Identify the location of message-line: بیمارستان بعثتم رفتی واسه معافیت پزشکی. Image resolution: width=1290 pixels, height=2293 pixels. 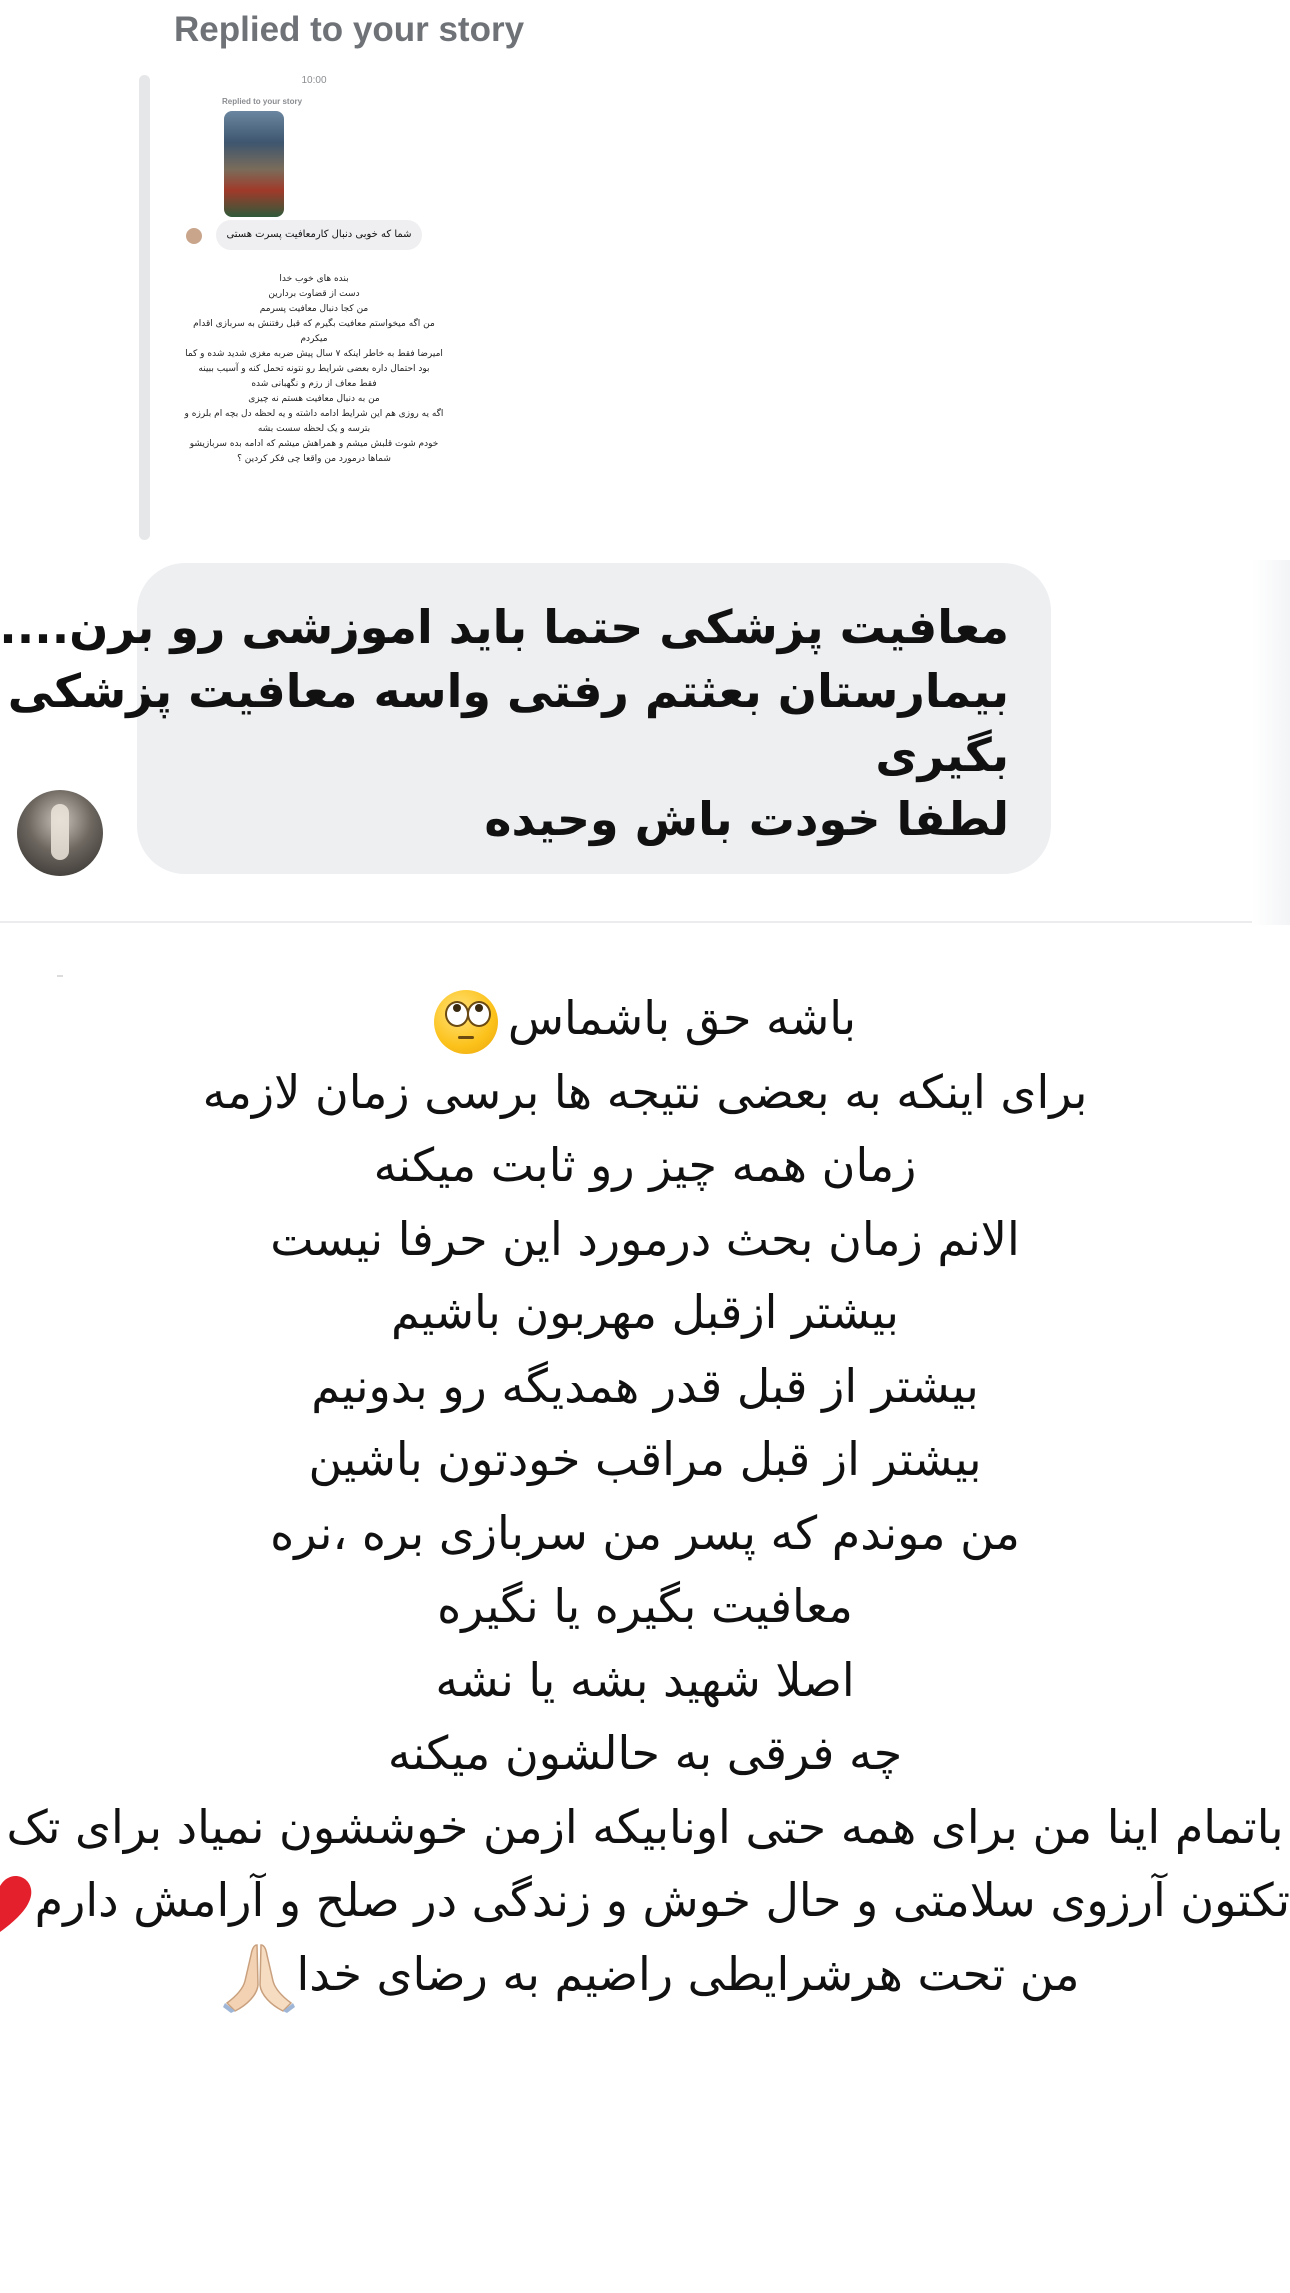
(508, 691).